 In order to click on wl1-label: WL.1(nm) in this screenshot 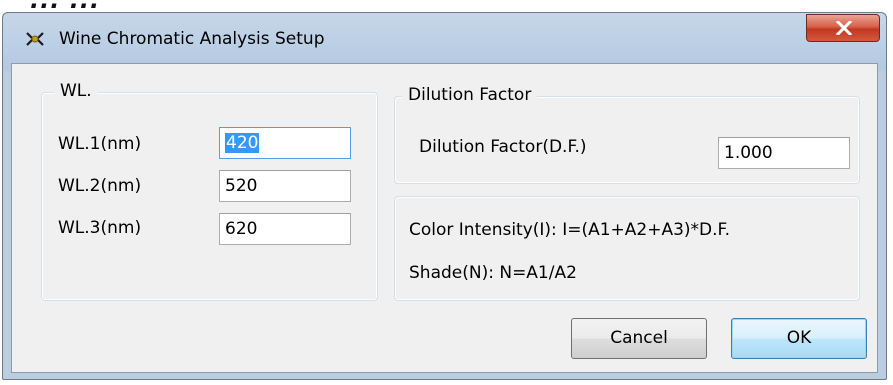, I will do `click(100, 144)`.